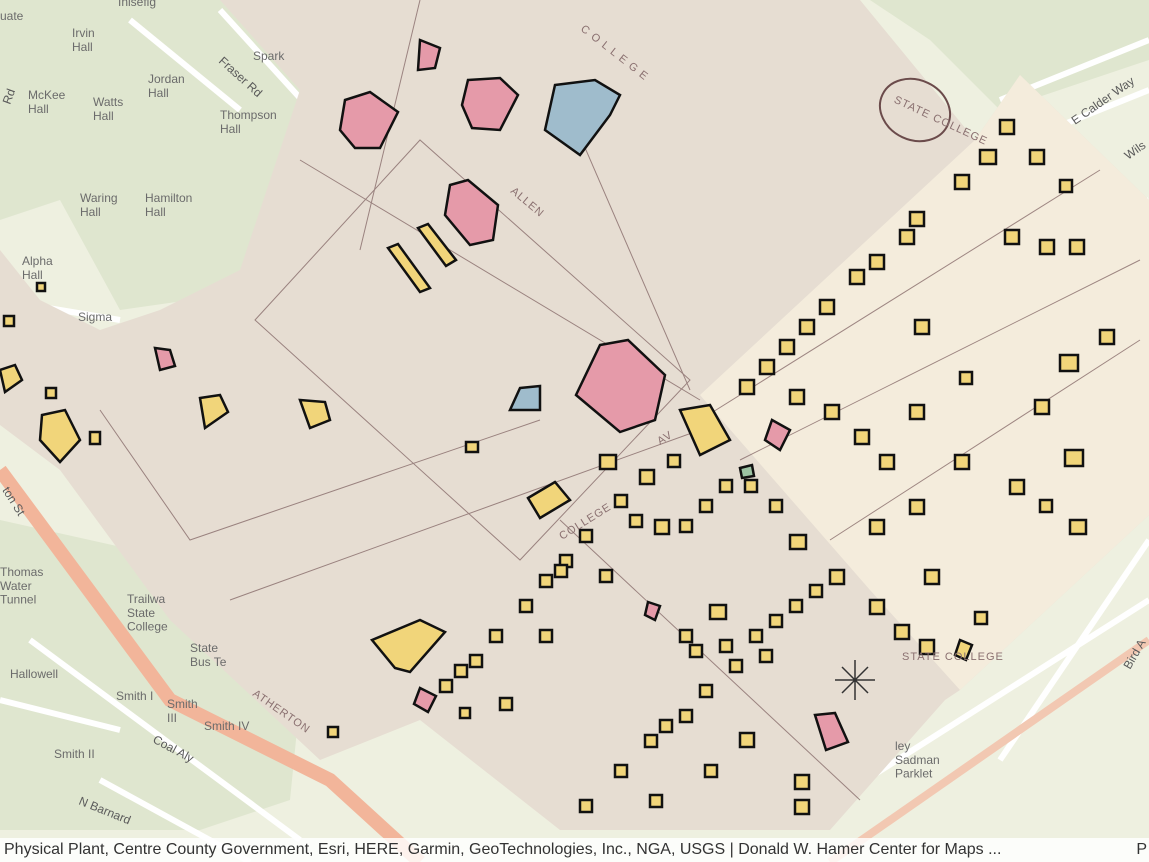 The height and width of the screenshot is (862, 1149). Describe the element at coordinates (74, 754) in the screenshot. I see `label-smith-ii: Smith II` at that location.